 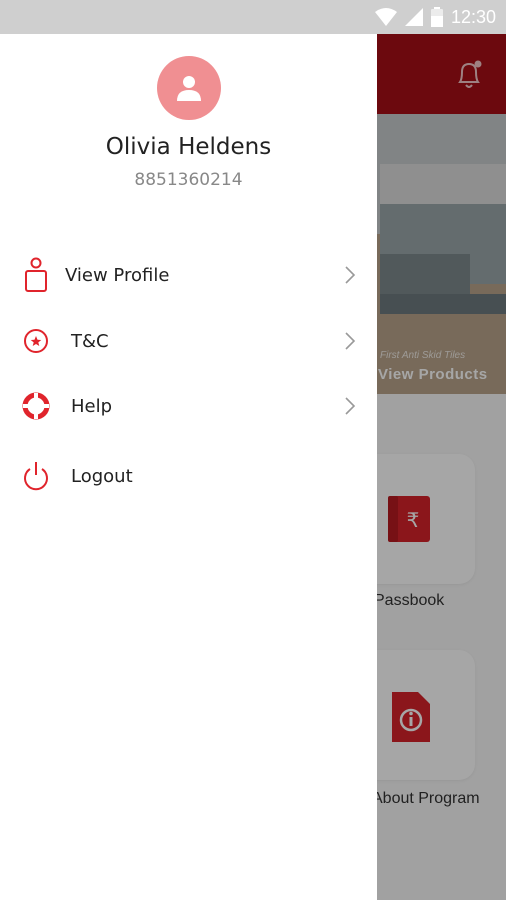 What do you see at coordinates (36, 275) in the screenshot?
I see `person-outline-icon` at bounding box center [36, 275].